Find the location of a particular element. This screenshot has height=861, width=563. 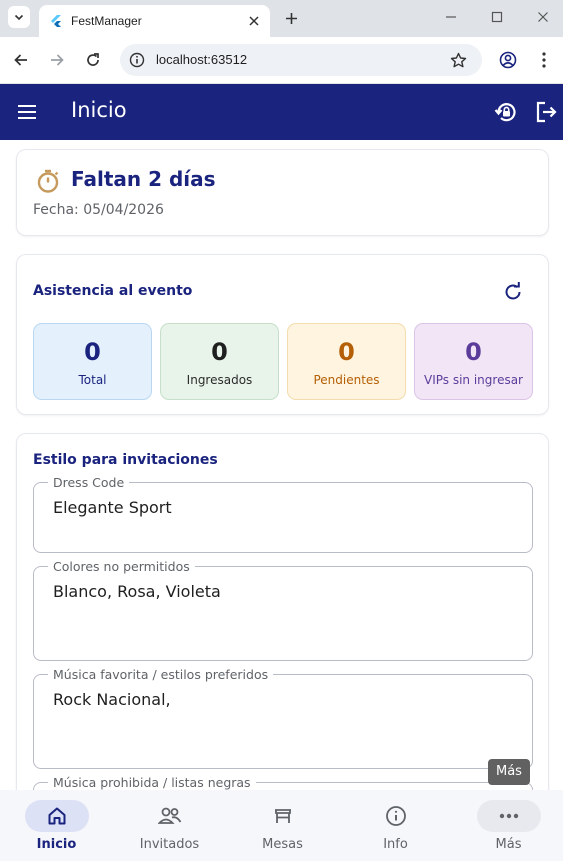

stat-pending: 0 Pendientes is located at coordinates (346, 361).